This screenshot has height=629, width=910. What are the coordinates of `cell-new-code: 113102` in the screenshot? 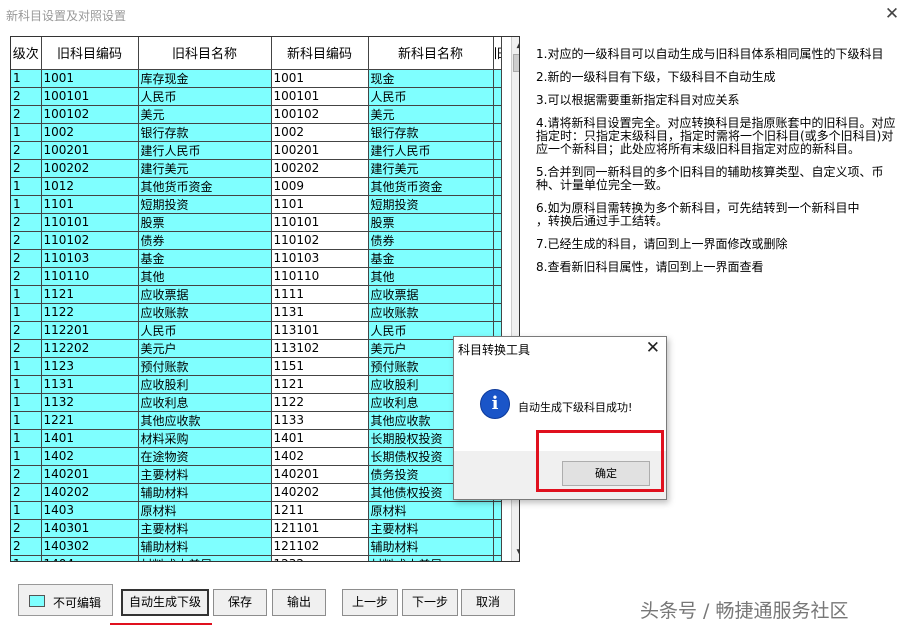 It's located at (320, 348).